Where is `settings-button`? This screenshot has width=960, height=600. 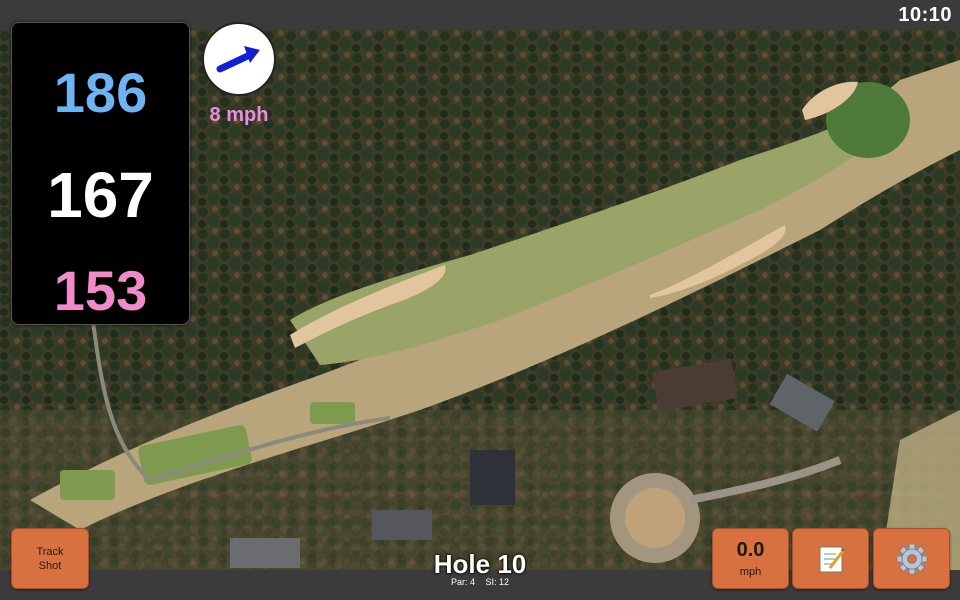
settings-button is located at coordinates (911, 558).